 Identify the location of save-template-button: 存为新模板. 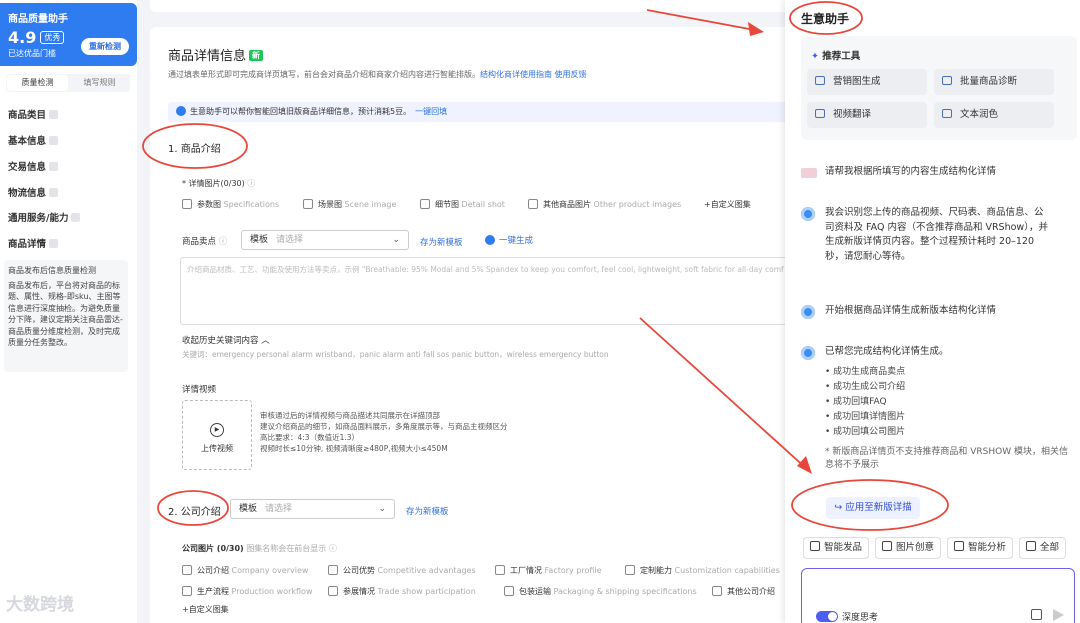
(441, 242).